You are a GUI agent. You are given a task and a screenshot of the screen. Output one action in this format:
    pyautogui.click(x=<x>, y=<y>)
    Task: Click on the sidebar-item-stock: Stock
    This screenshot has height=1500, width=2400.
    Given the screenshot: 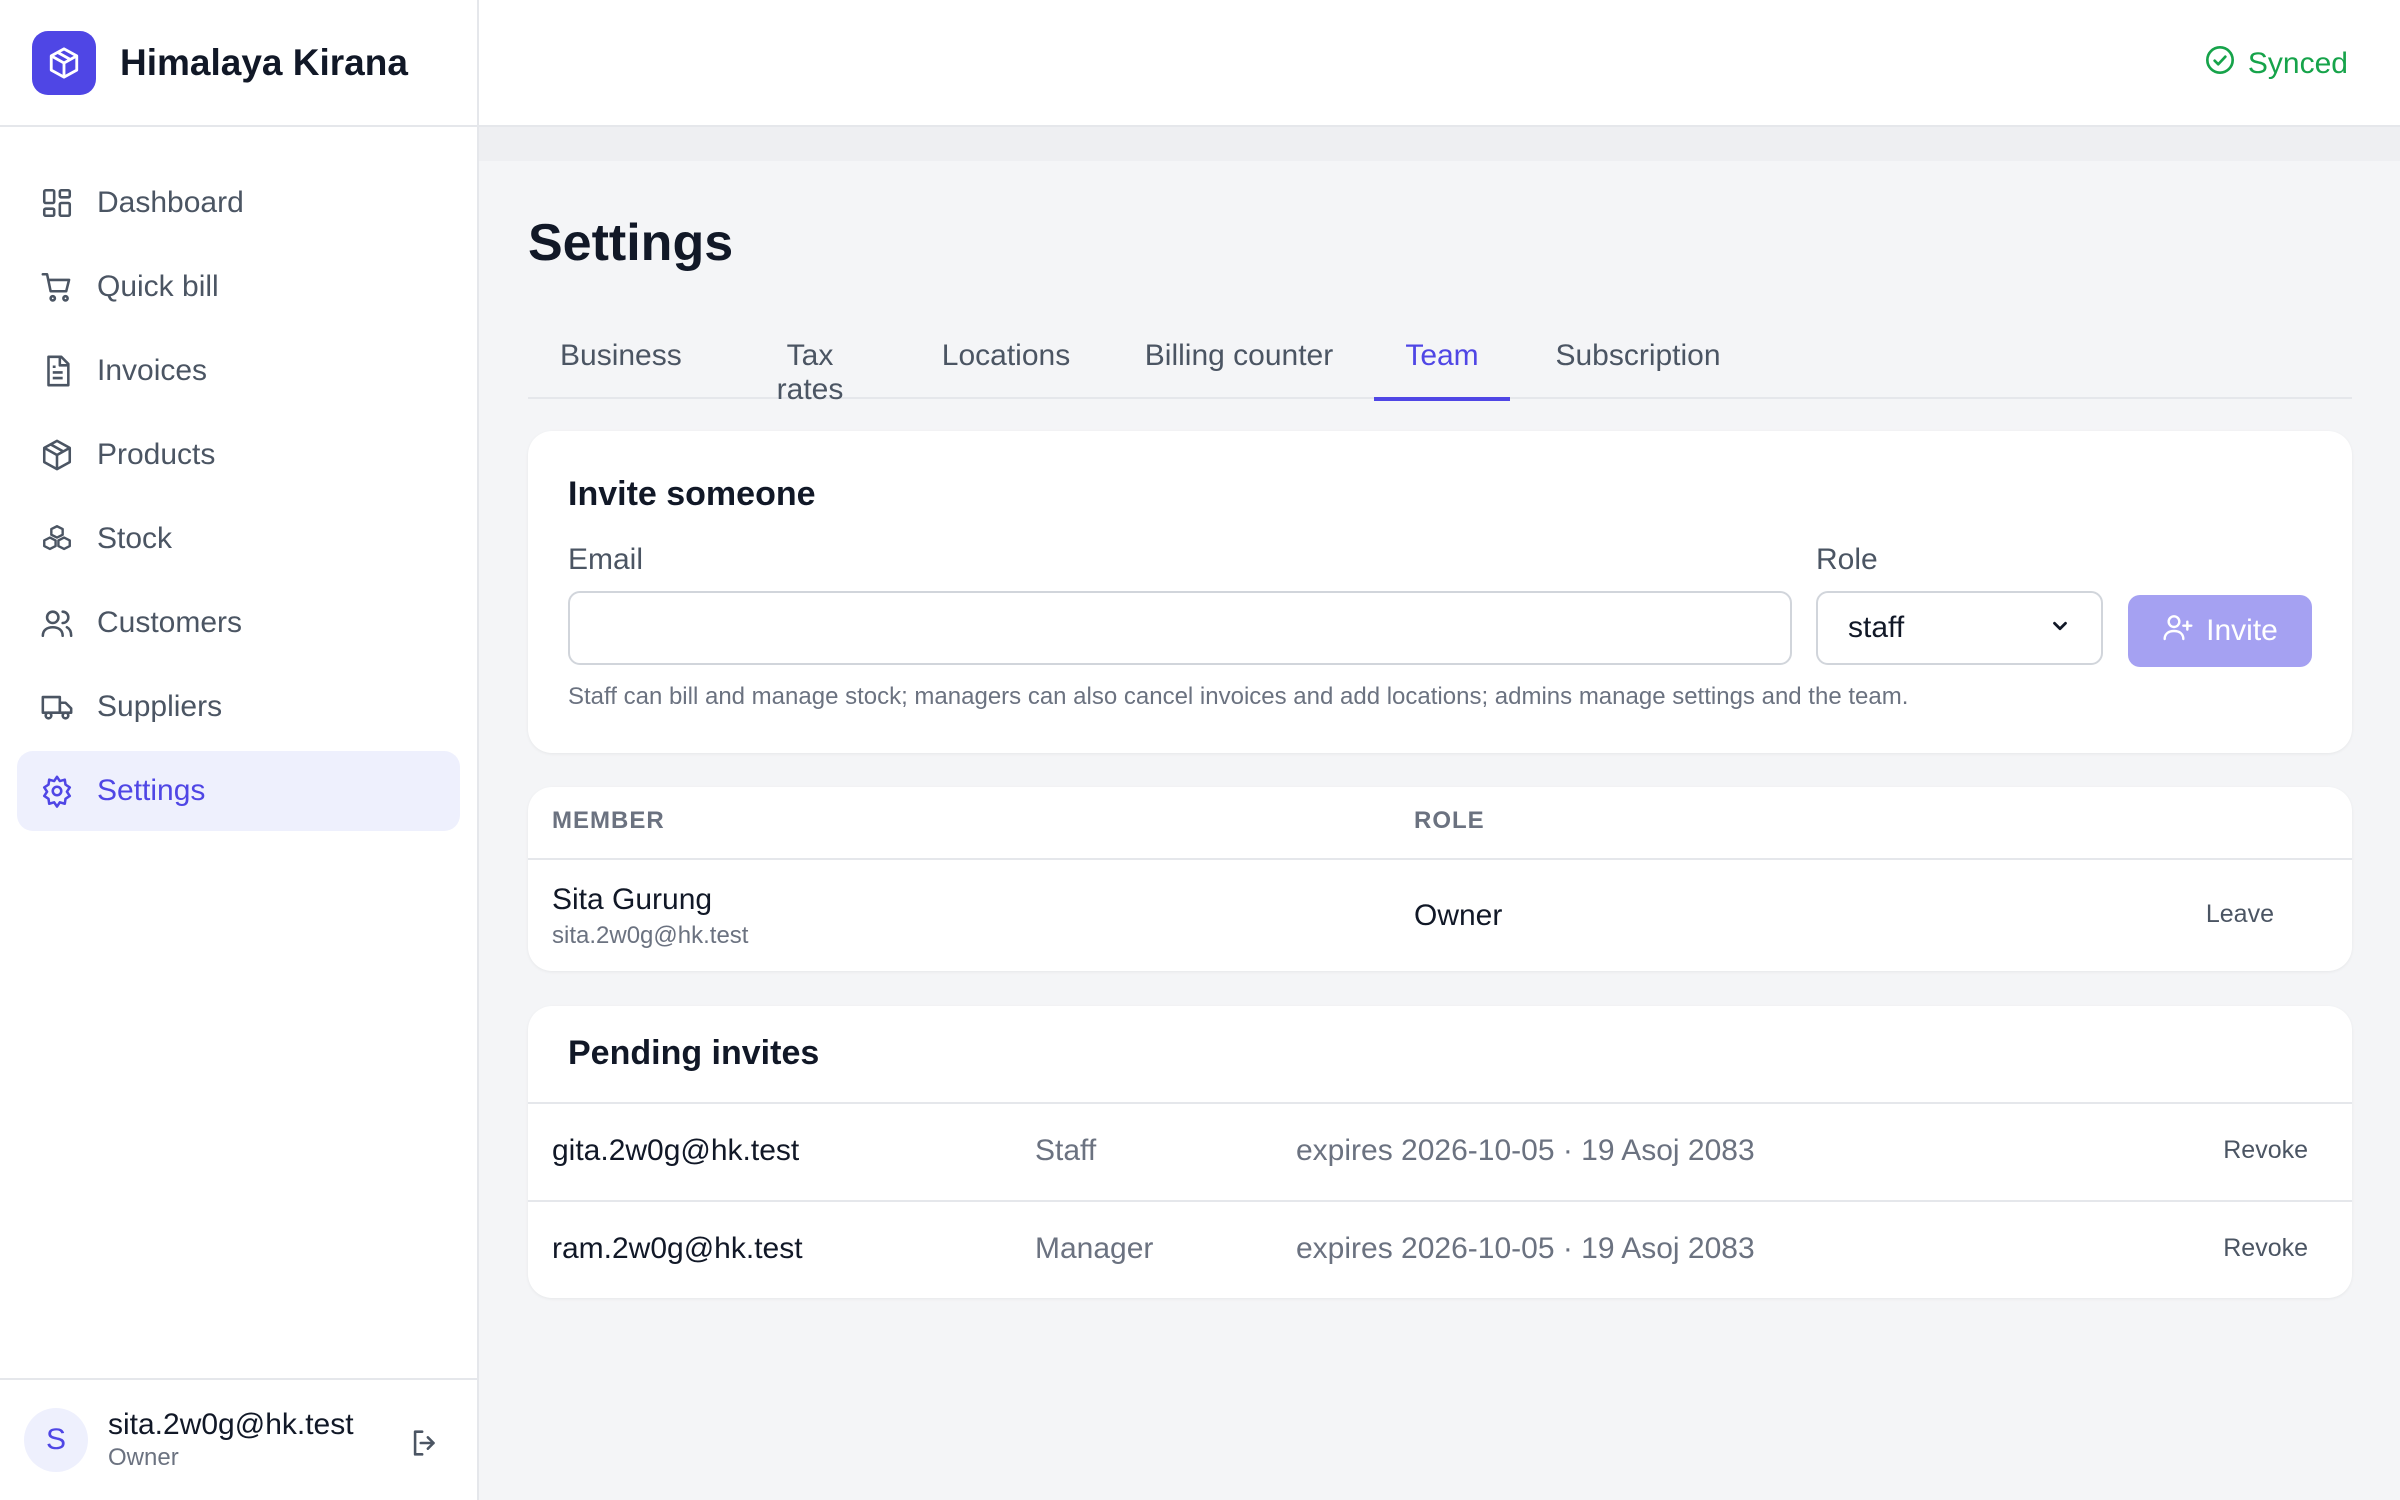 What is the action you would take?
    pyautogui.click(x=238, y=539)
    